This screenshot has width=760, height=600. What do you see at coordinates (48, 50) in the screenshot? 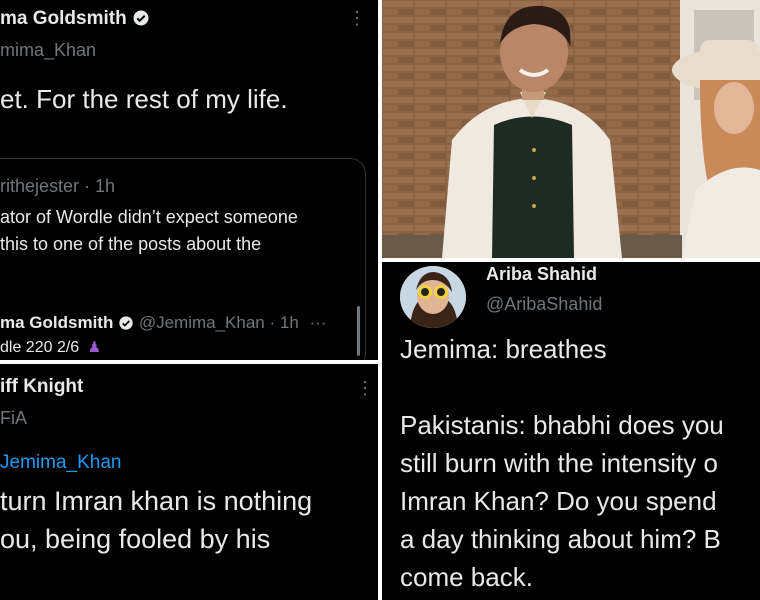
I see `tweet-author-handle: mima_Khan` at bounding box center [48, 50].